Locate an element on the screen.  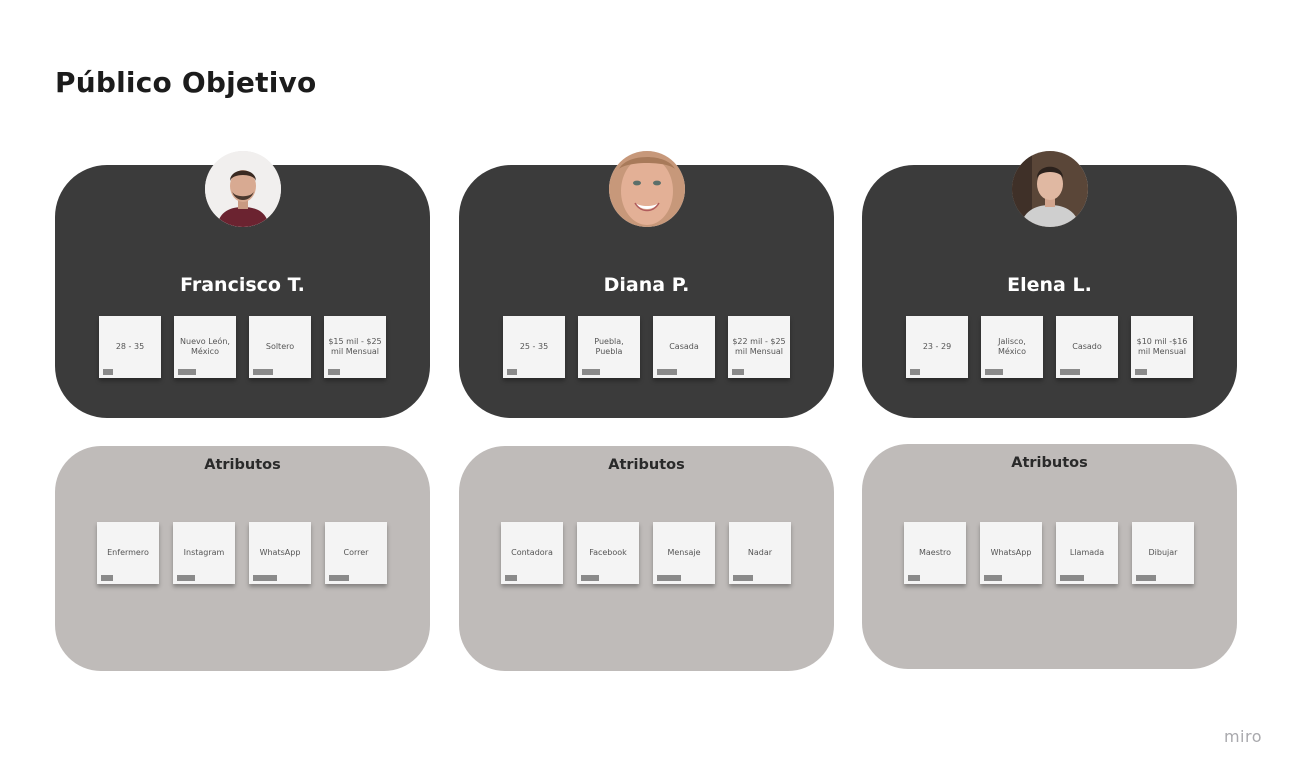
note-text: $22 mil - $25 mil Mensual is located at coordinates (759, 346).